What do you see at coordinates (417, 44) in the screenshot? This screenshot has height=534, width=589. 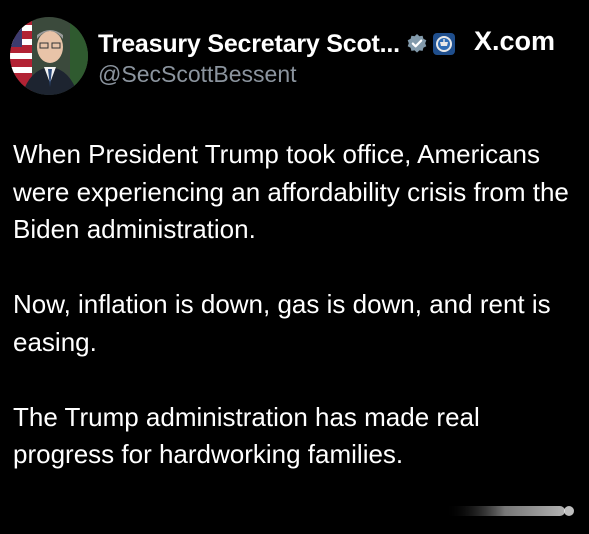 I see `gray-verified-badge-icon` at bounding box center [417, 44].